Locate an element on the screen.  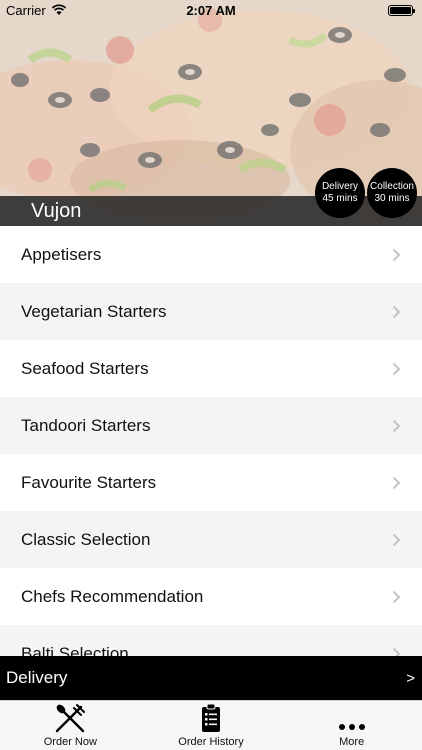
menu-item-label: Classic Selection is located at coordinates (86, 539).